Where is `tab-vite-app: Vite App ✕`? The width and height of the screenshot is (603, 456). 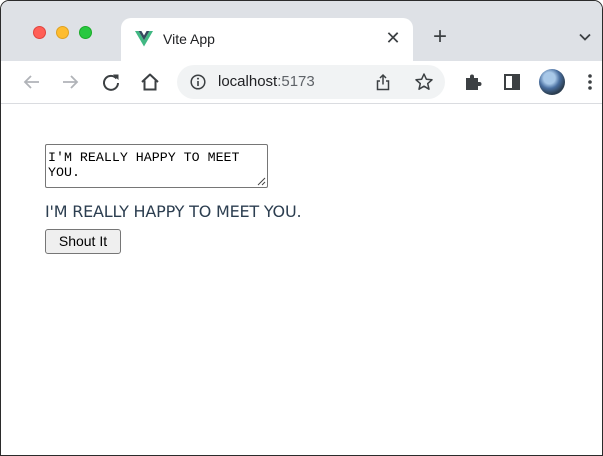
tab-vite-app: Vite App ✕ is located at coordinates (267, 39).